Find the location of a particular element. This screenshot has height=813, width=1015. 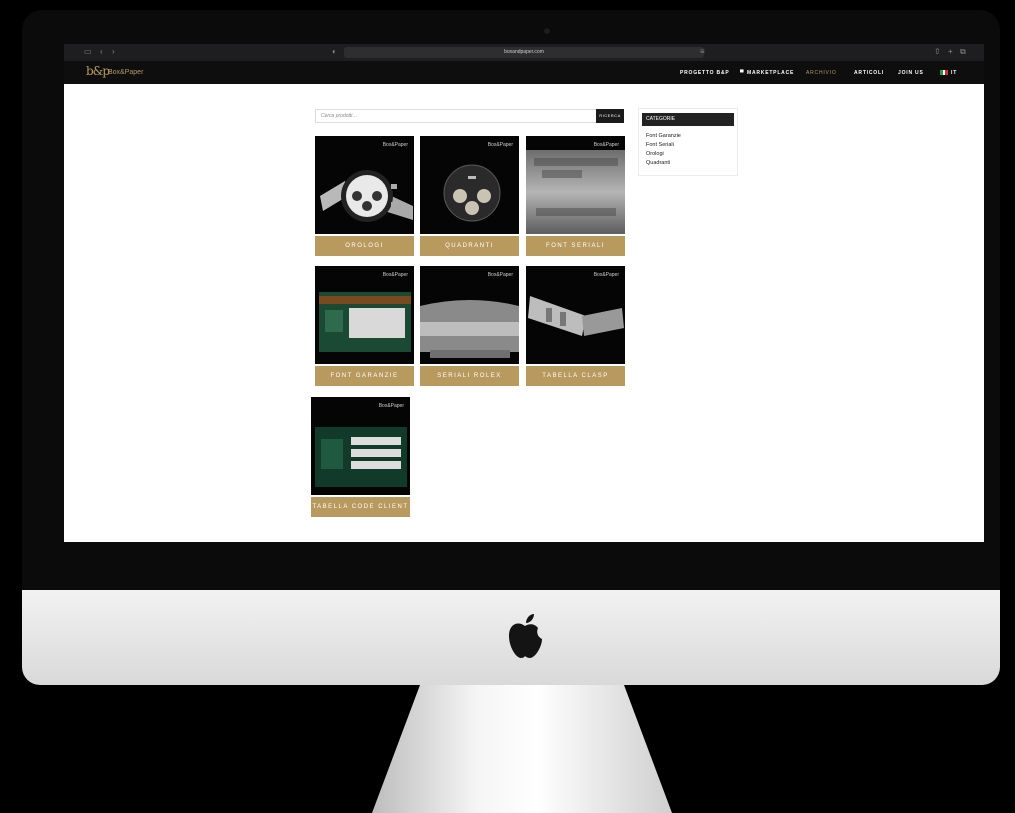

back-icon: ‹ is located at coordinates (101, 52).